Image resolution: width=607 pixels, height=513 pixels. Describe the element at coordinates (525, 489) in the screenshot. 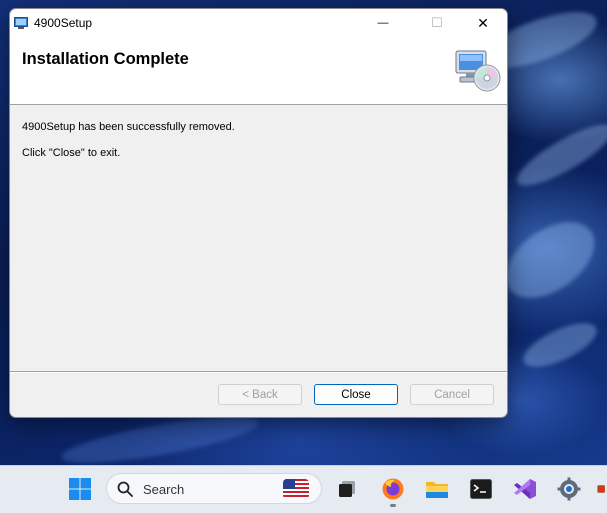

I see `visual-studio-icon` at that location.